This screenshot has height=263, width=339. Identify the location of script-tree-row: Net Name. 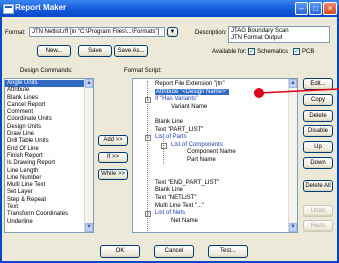
(184, 222).